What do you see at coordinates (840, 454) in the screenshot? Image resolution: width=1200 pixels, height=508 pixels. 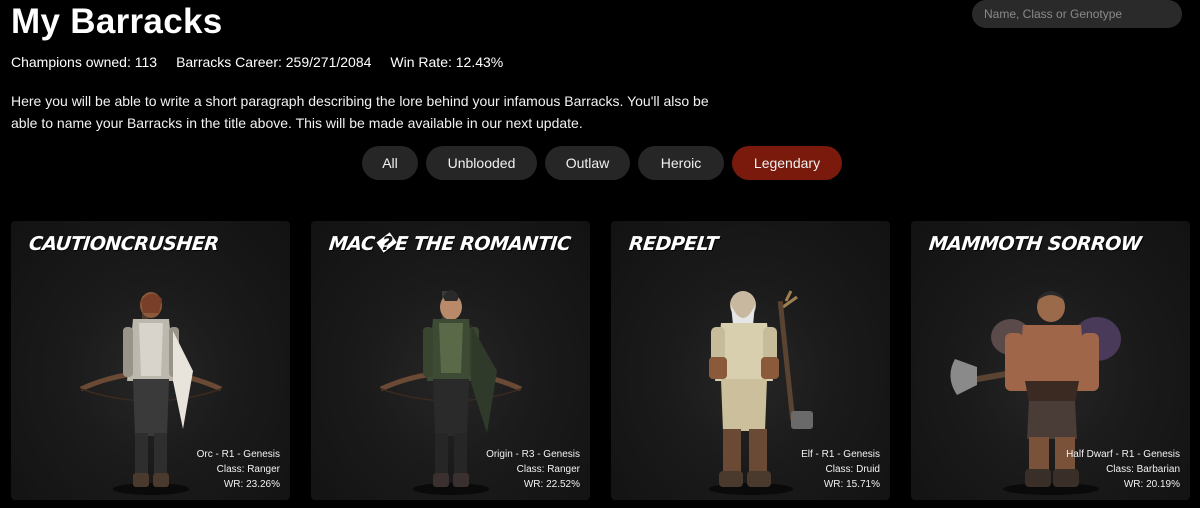 I see `champion-race-rank: Elf - R1 - Genesis` at bounding box center [840, 454].